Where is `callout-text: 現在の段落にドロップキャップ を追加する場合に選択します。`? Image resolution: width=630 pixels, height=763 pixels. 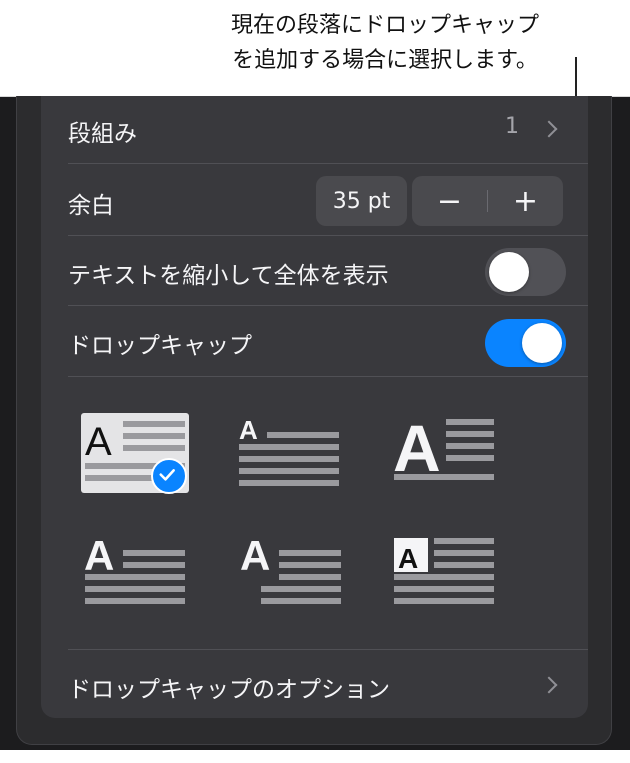
callout-text: 現在の段落にドロップキャップ を追加する場合に選択します。 is located at coordinates (384, 43).